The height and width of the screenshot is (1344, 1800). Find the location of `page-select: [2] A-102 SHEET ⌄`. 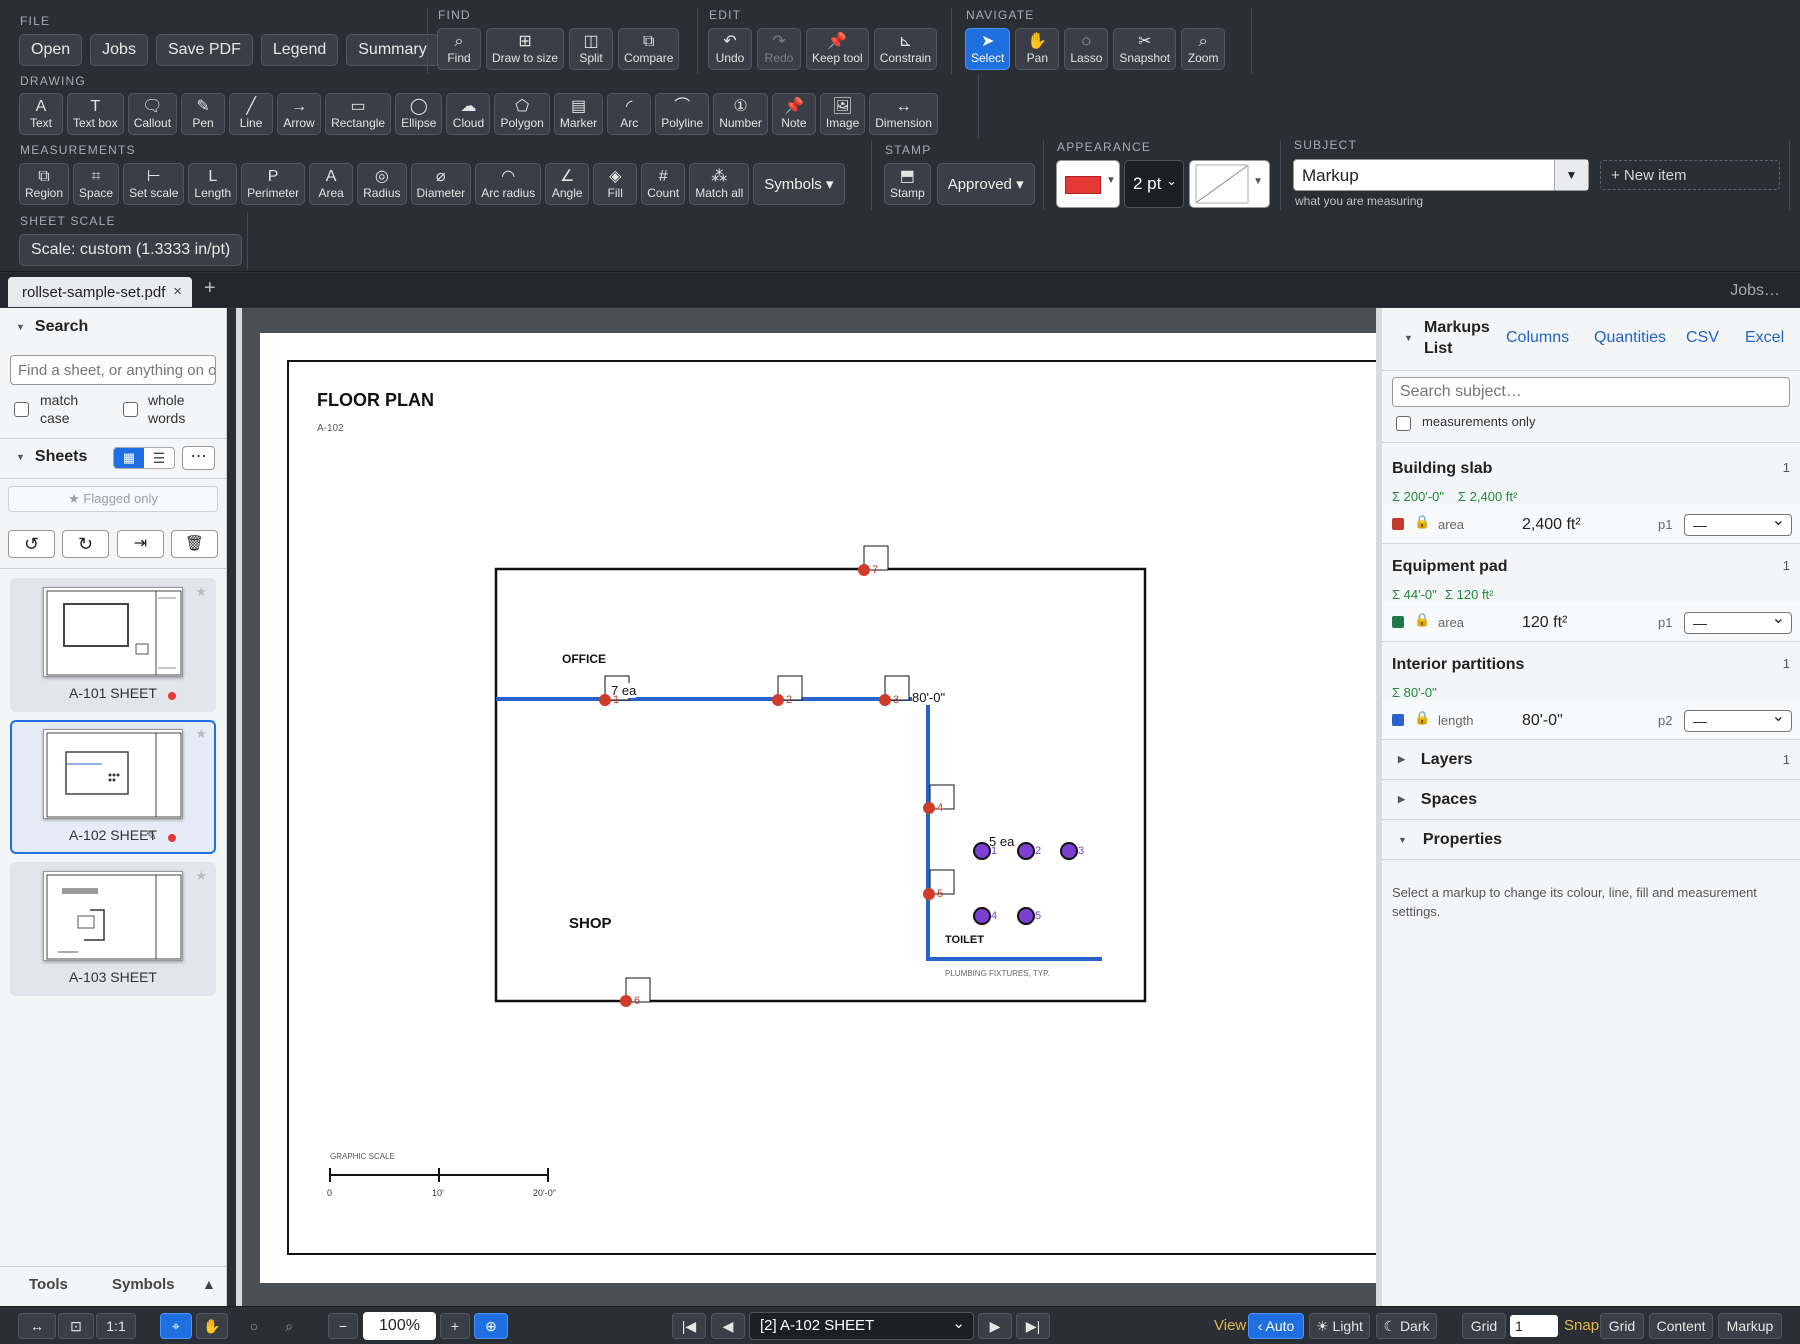

page-select: [2] A-102 SHEET ⌄ is located at coordinates (861, 1326).